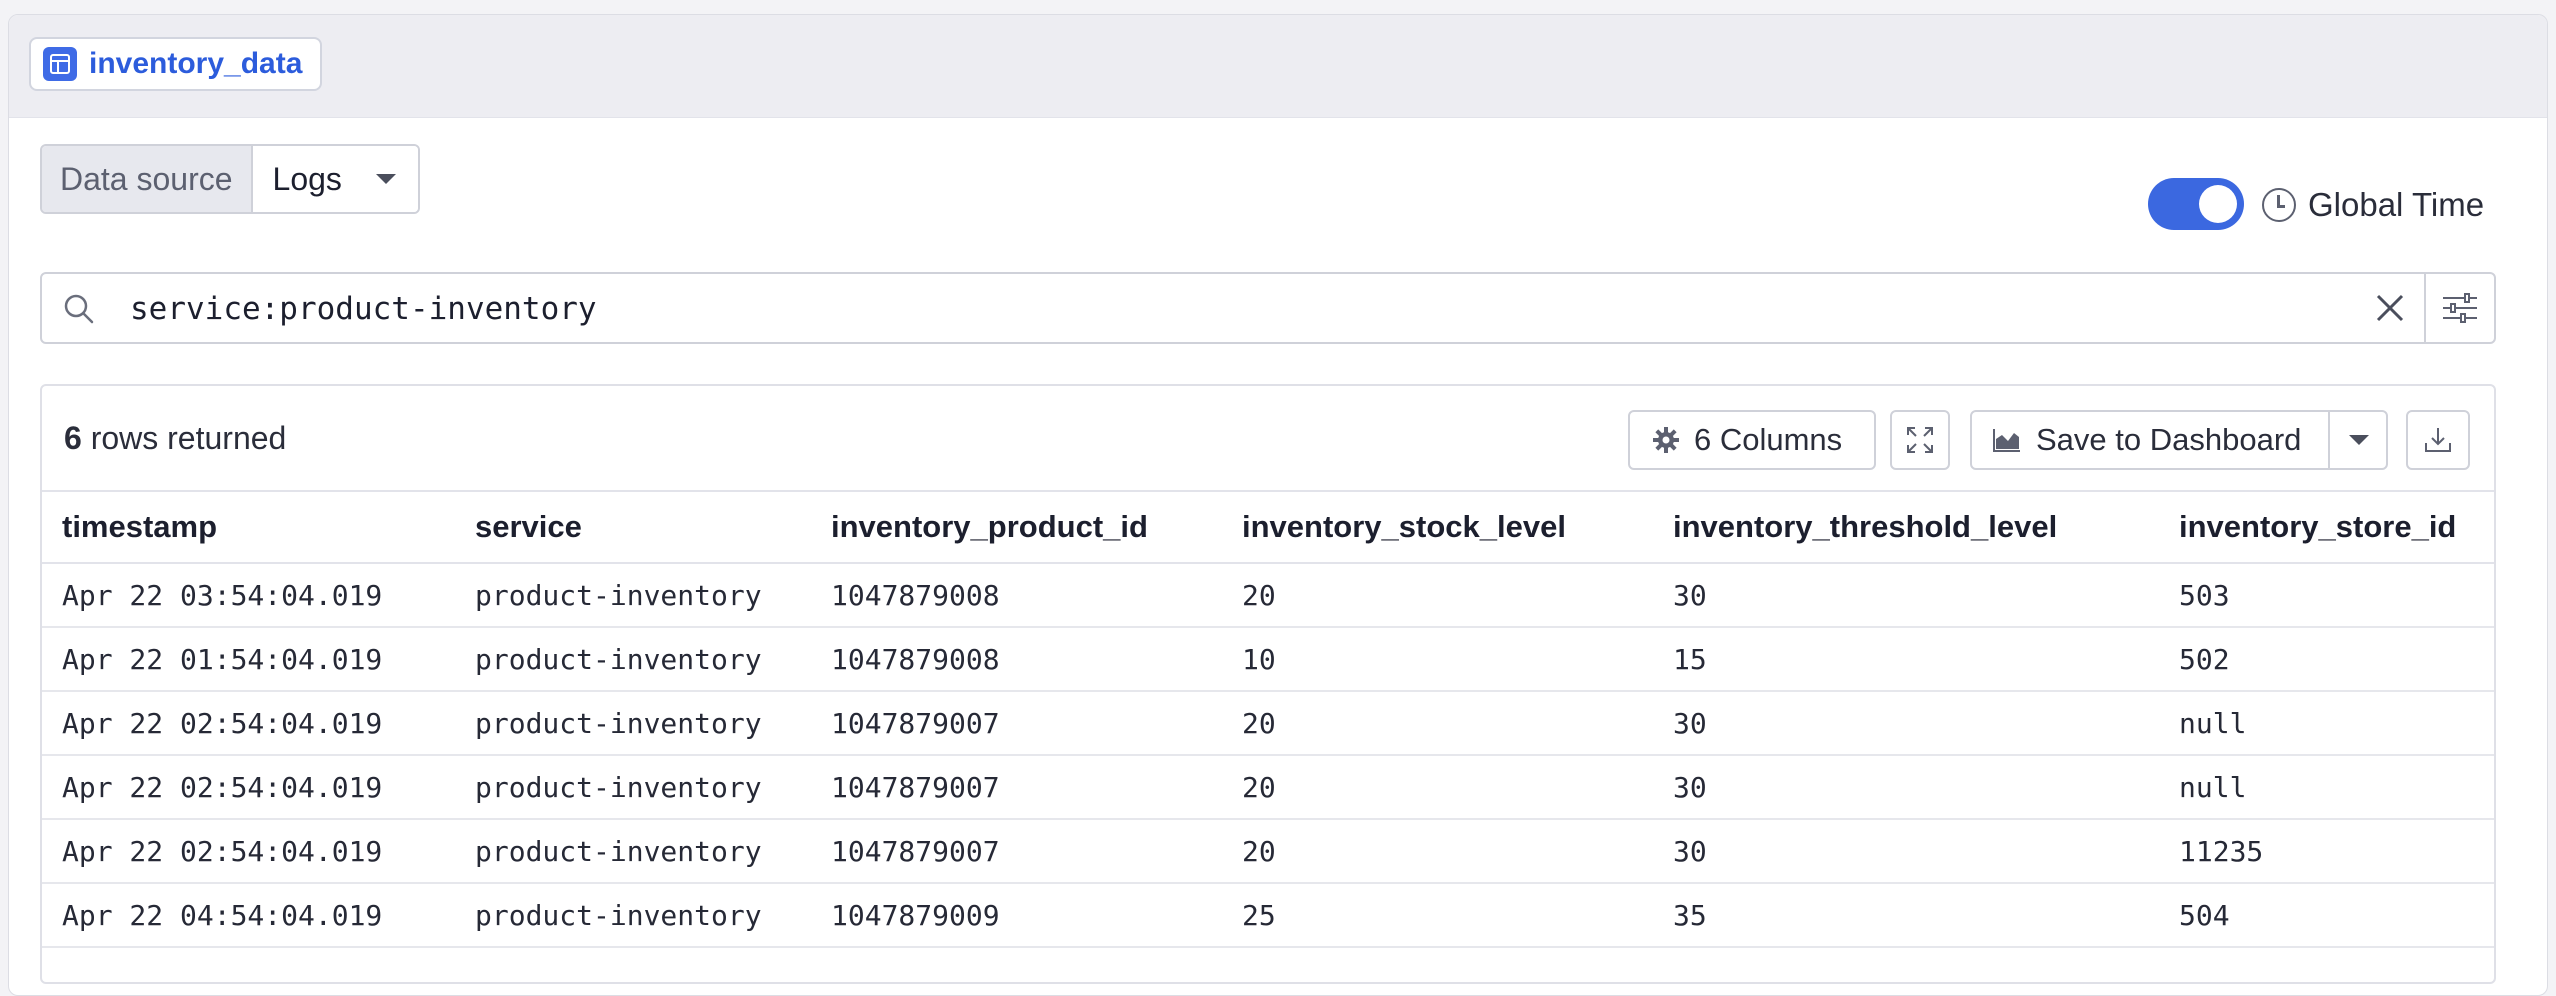 This screenshot has height=996, width=2556. Describe the element at coordinates (2006, 440) in the screenshot. I see `area-chart-icon` at that location.